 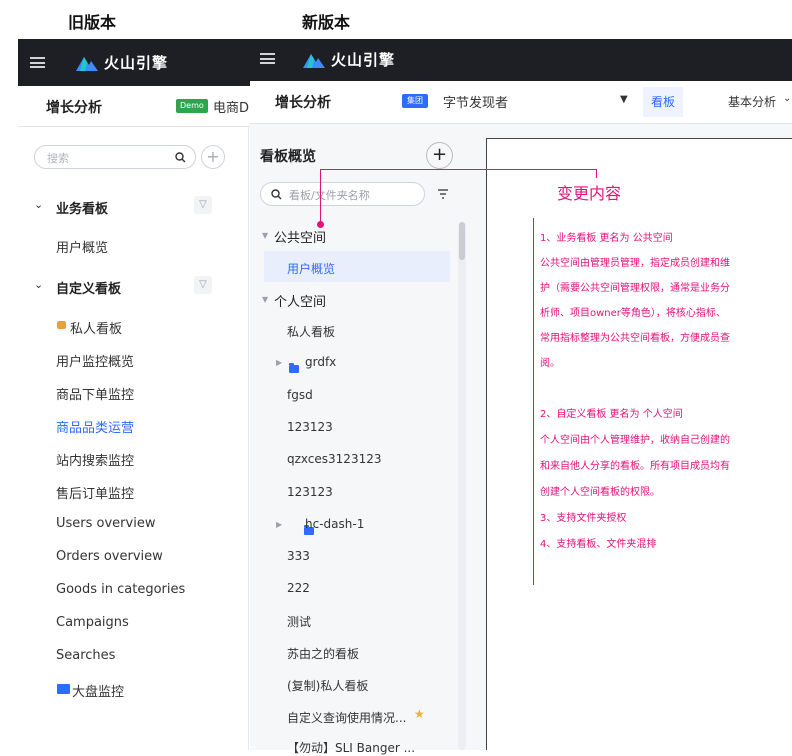 I want to click on old-header: 增长分析 Demo 电商D, so click(x=134, y=106).